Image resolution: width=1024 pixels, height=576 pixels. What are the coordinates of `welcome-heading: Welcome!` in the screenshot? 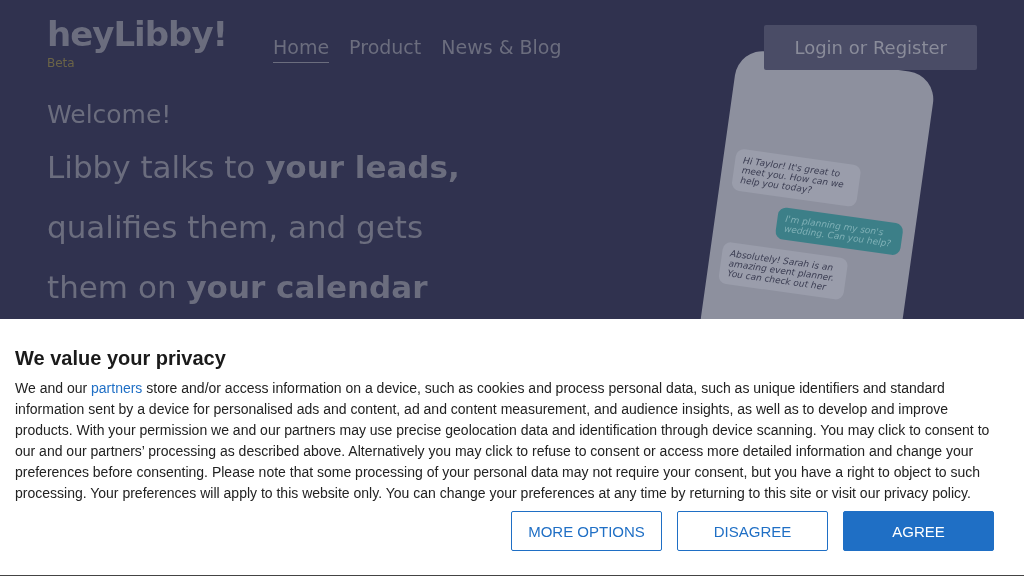 It's located at (110, 114).